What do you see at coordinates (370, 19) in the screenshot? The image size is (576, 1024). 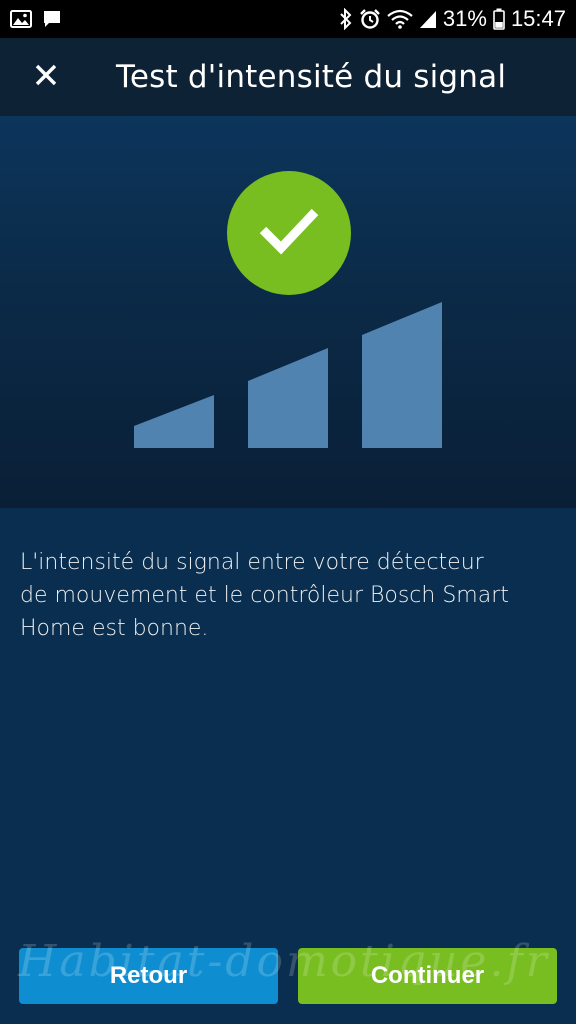 I see `alarm-icon` at bounding box center [370, 19].